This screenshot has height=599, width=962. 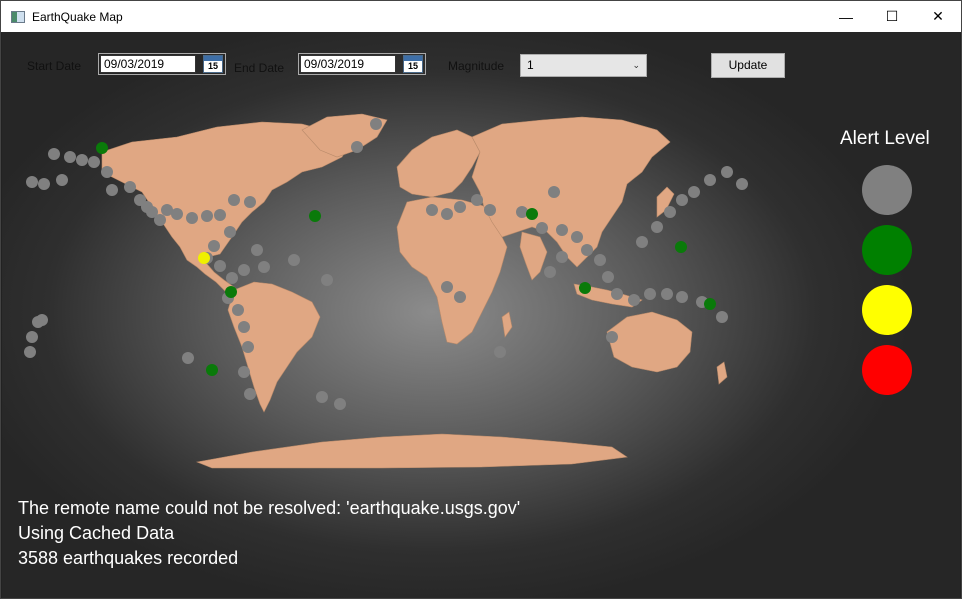 What do you see at coordinates (507, 324) in the screenshot?
I see `madagascar-landmass` at bounding box center [507, 324].